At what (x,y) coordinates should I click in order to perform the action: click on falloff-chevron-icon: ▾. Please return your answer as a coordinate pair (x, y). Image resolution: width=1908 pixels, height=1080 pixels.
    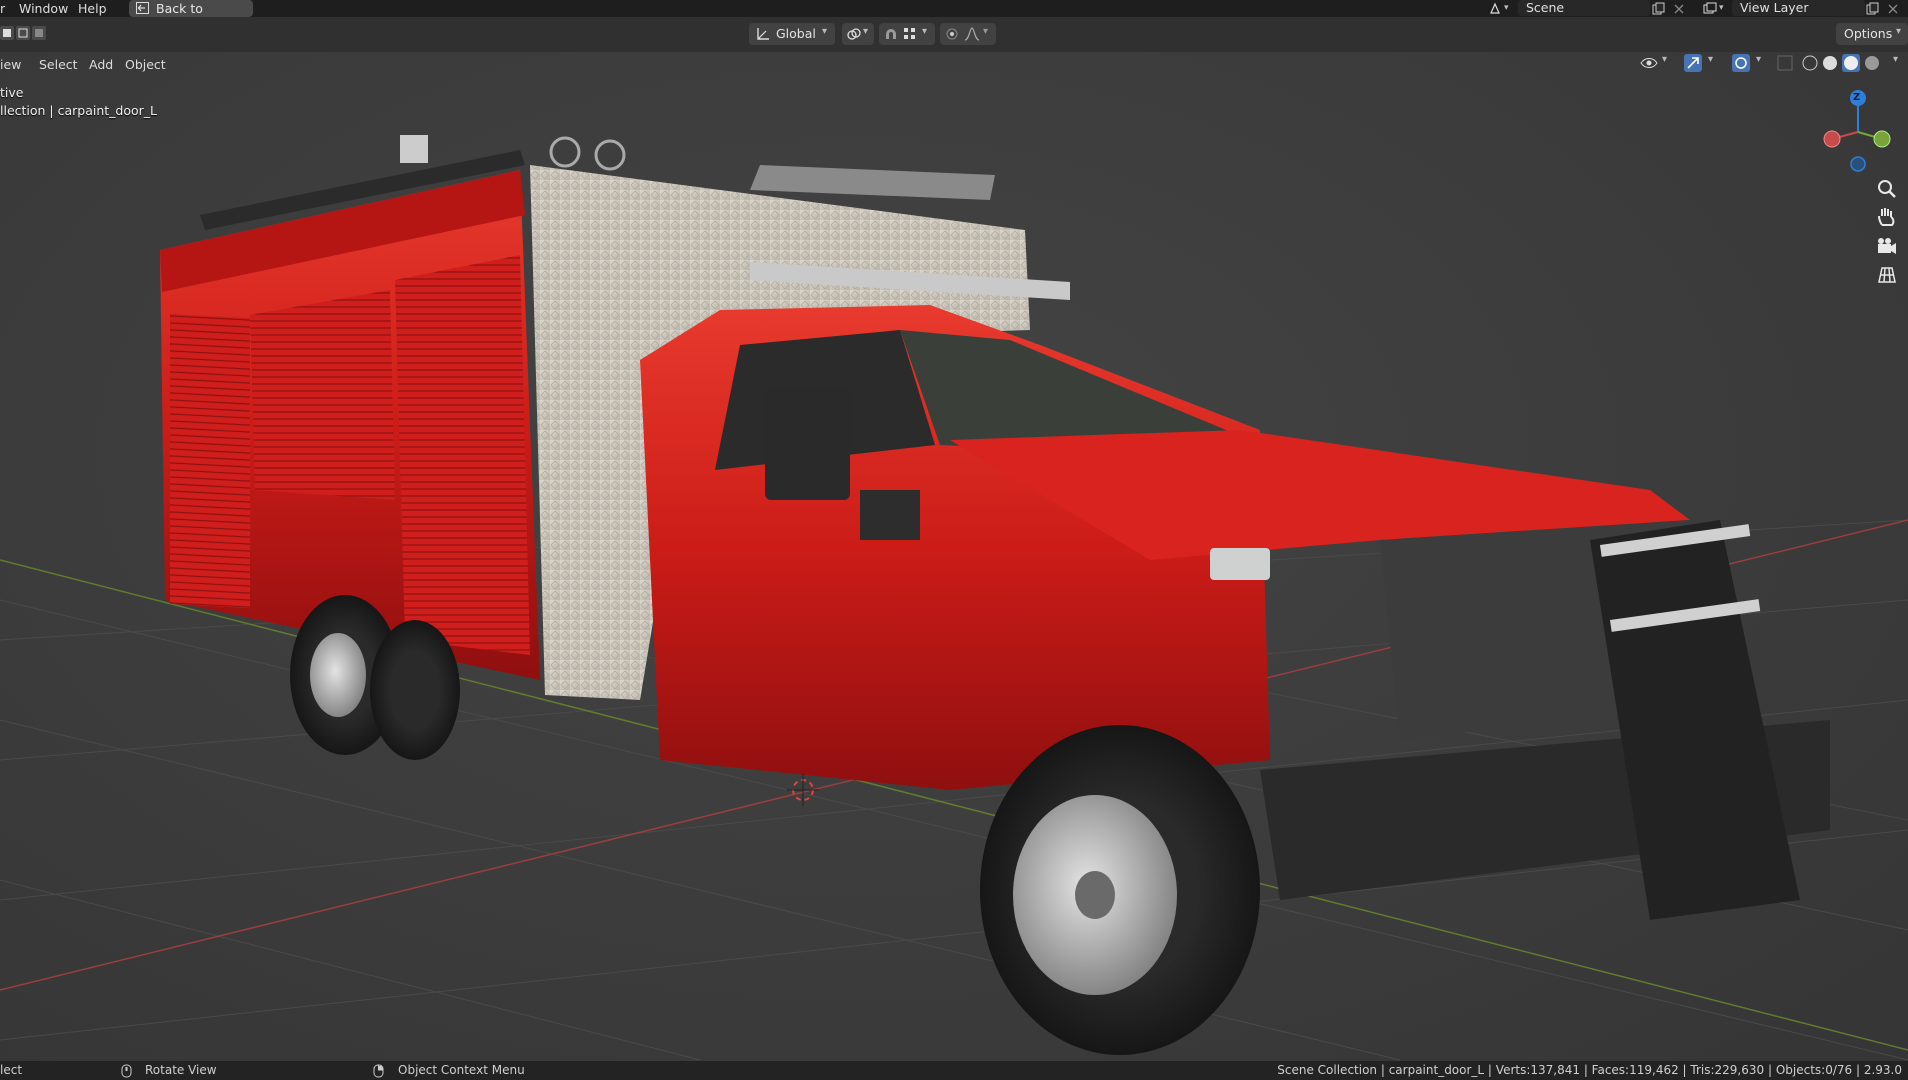
    Looking at the image, I should click on (986, 31).